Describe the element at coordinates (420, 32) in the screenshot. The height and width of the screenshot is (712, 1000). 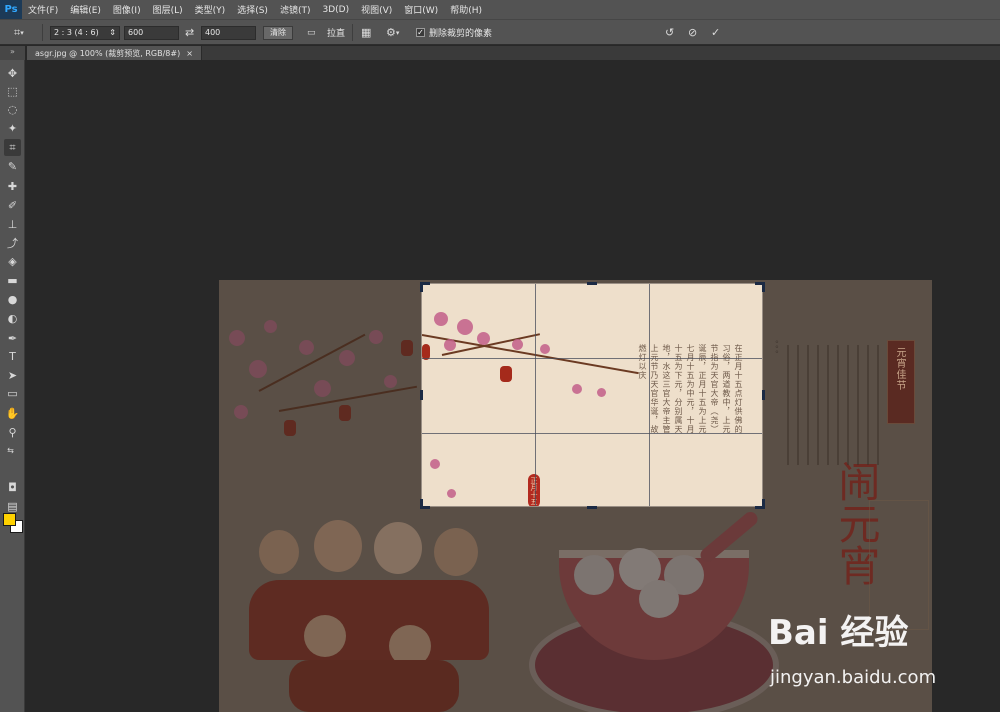
I see `delete-cropped-checkbox: ✓` at that location.